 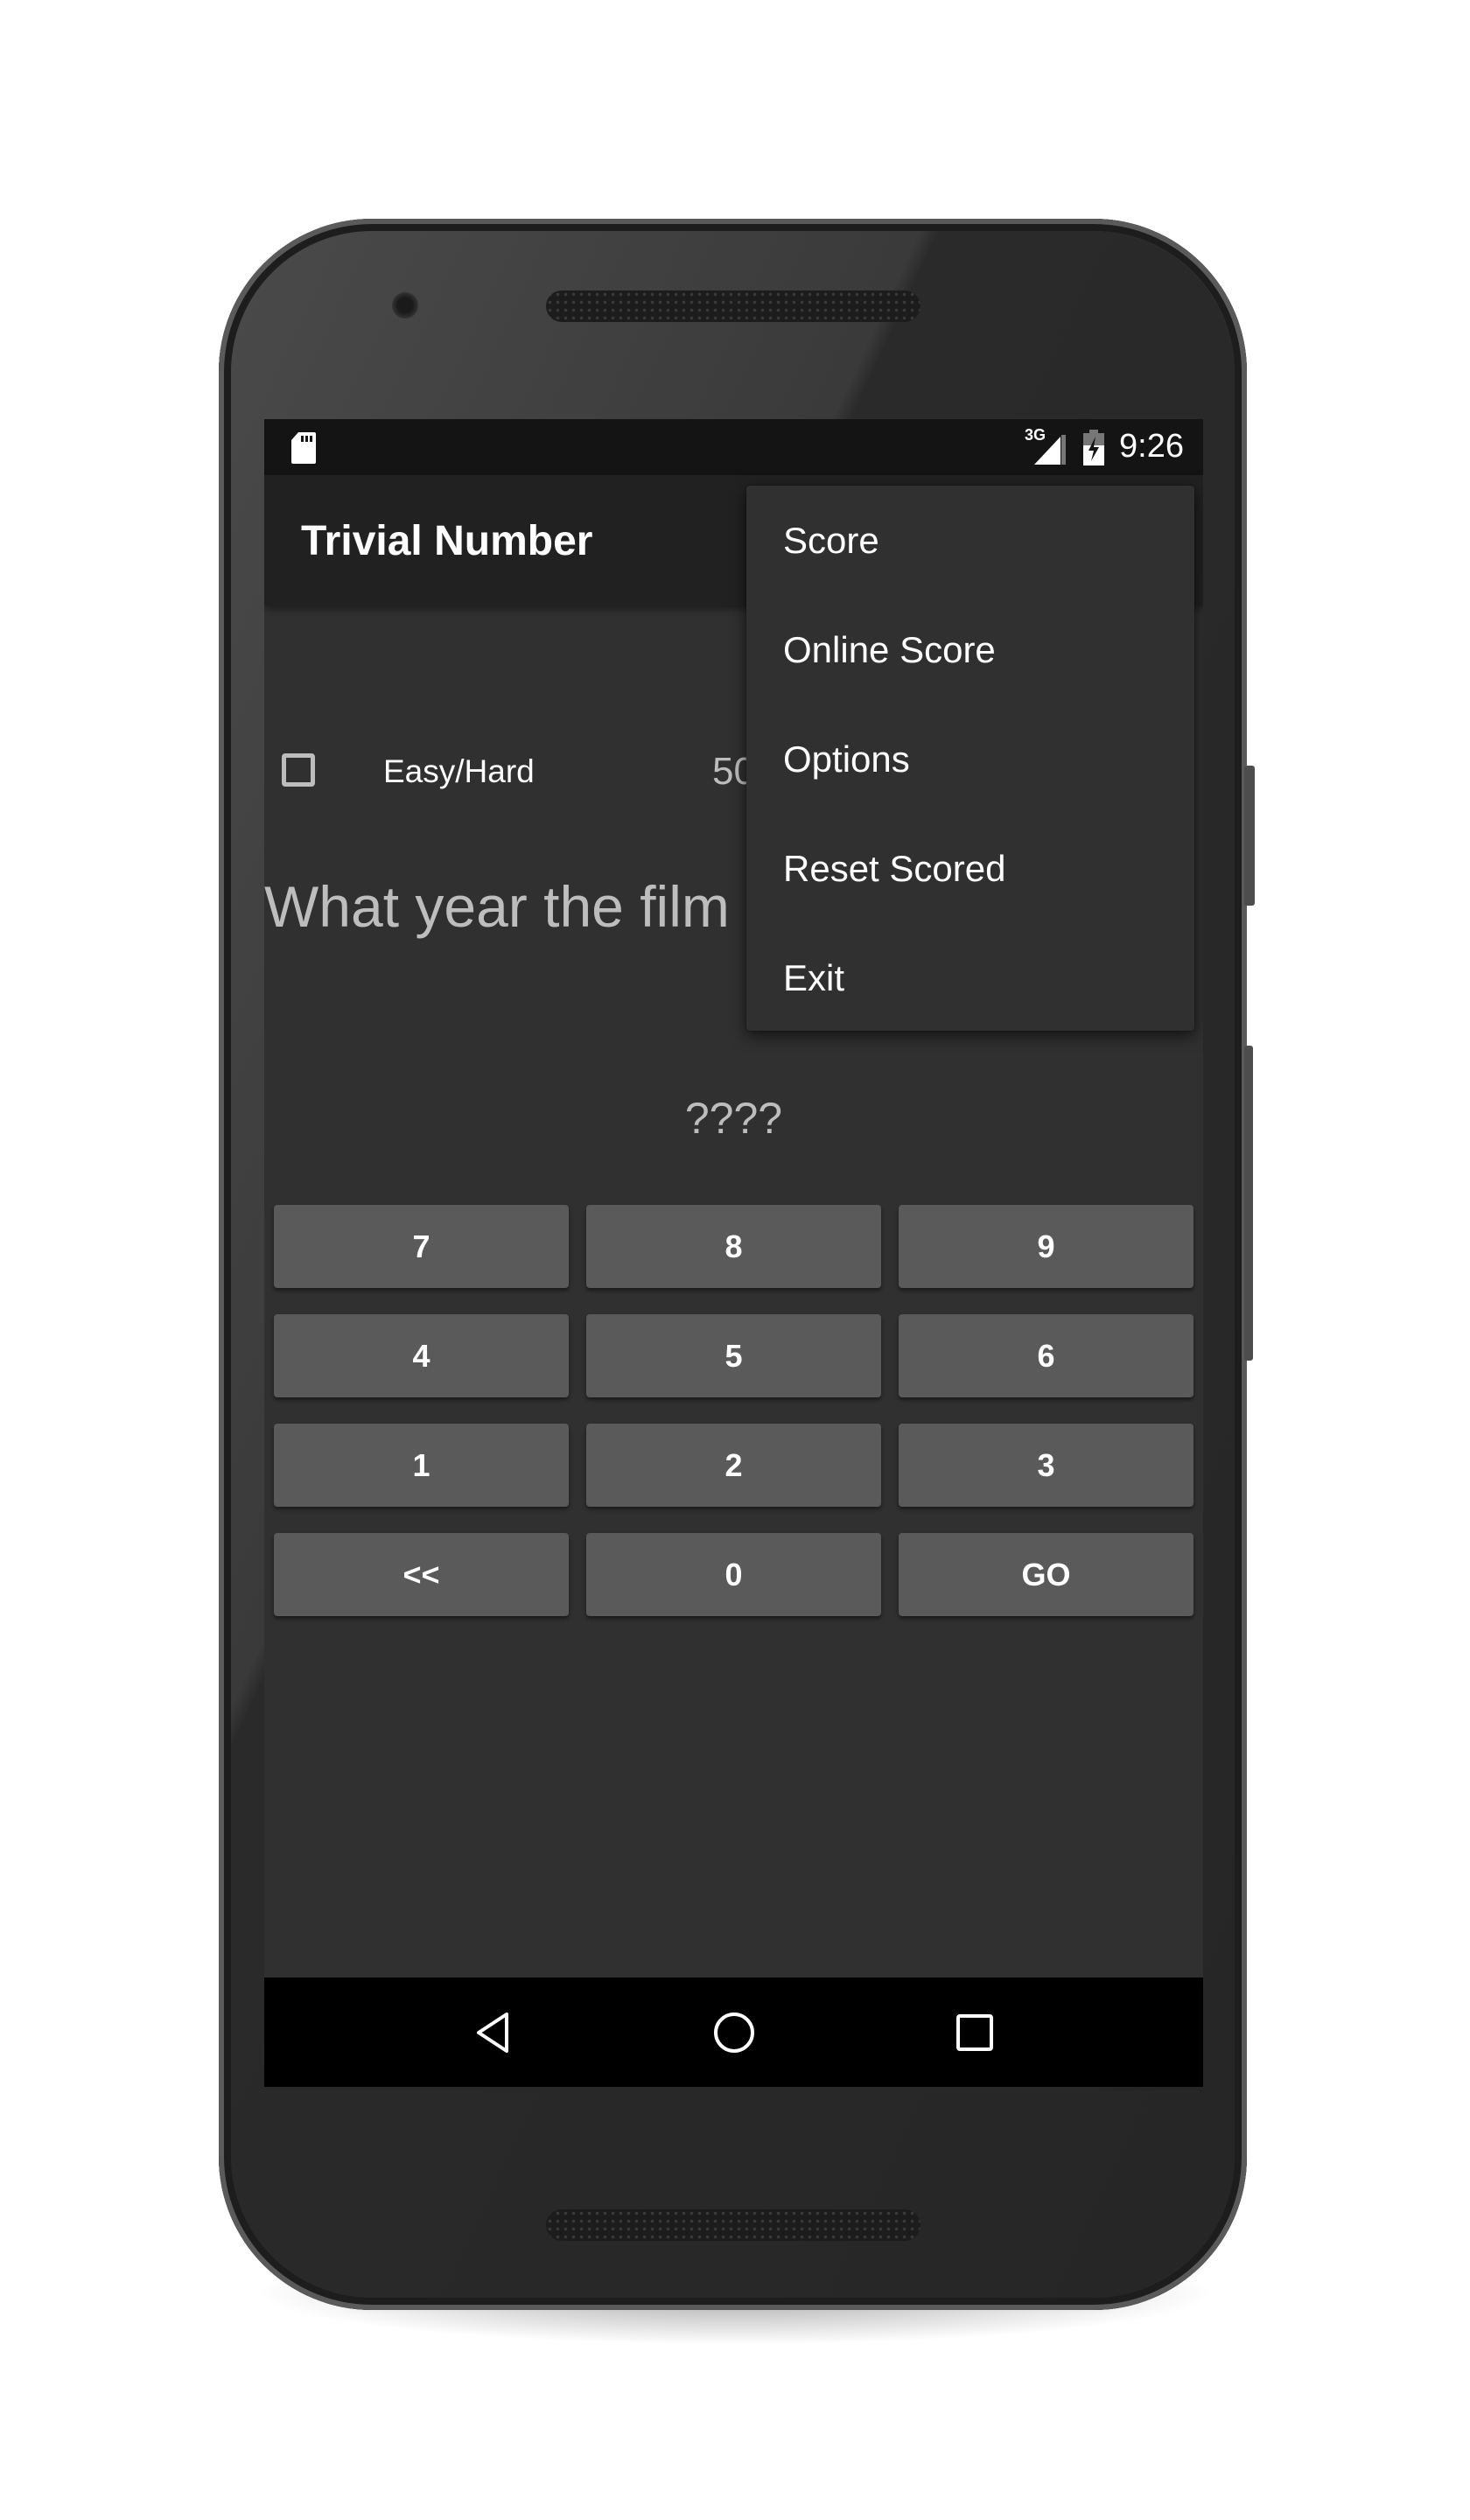 I want to click on key-8: 8, so click(x=733, y=1246).